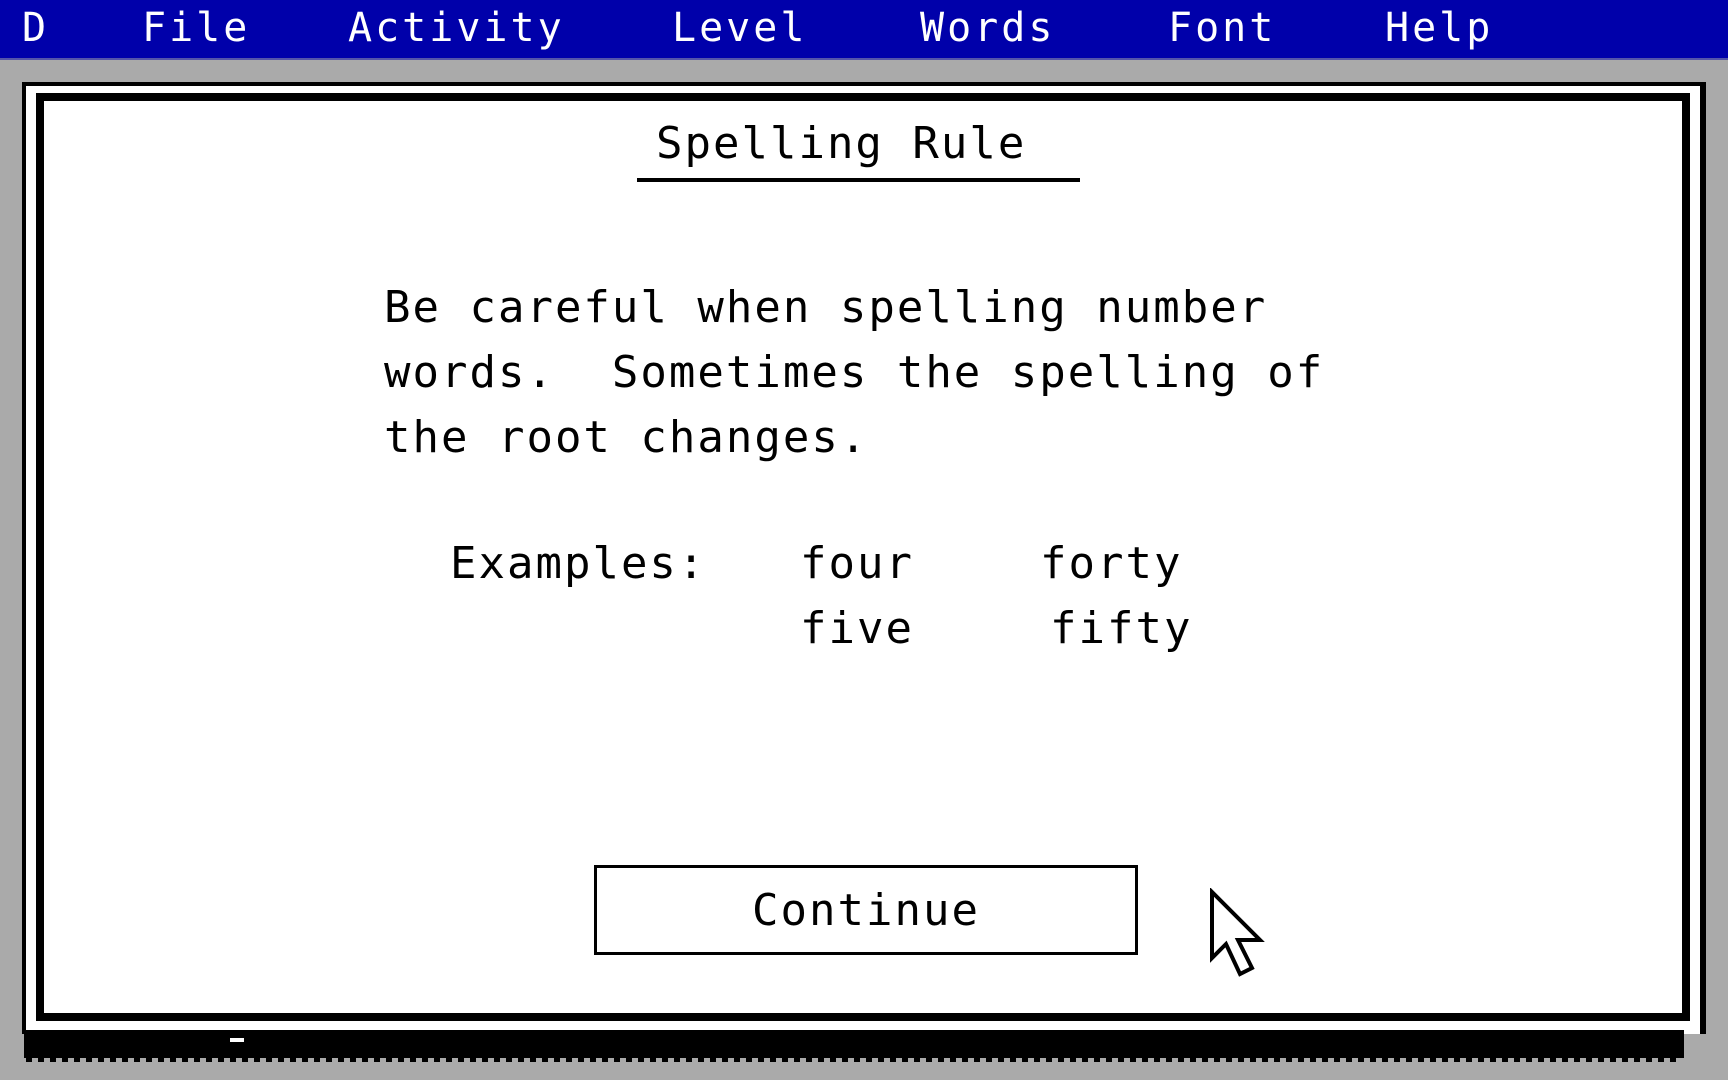 The image size is (1728, 1080). What do you see at coordinates (739, 28) in the screenshot?
I see `menu-level: Level` at bounding box center [739, 28].